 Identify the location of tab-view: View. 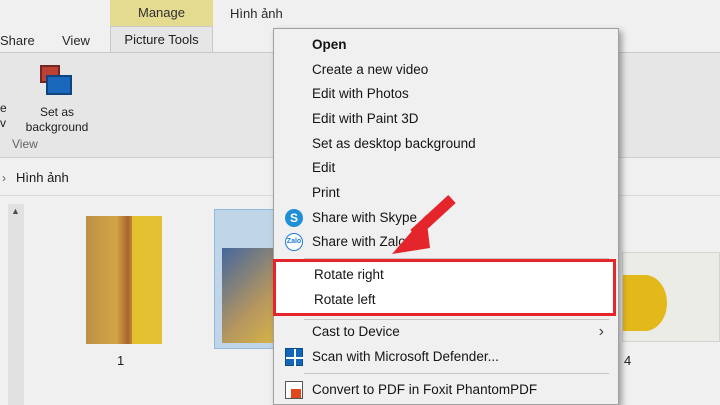
(76, 40).